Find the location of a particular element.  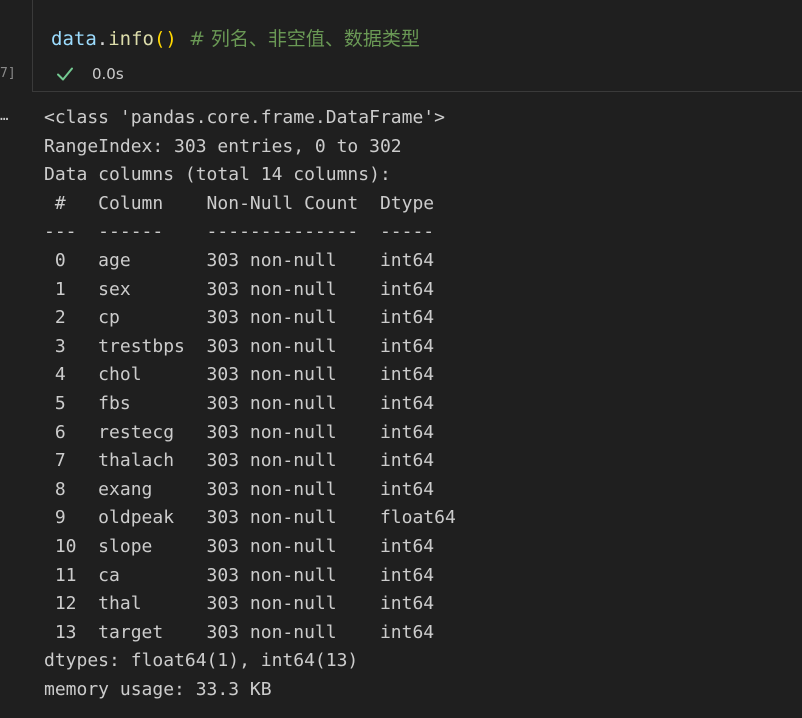

output-line: # Column Non-Null Count Dtype is located at coordinates (250, 203).